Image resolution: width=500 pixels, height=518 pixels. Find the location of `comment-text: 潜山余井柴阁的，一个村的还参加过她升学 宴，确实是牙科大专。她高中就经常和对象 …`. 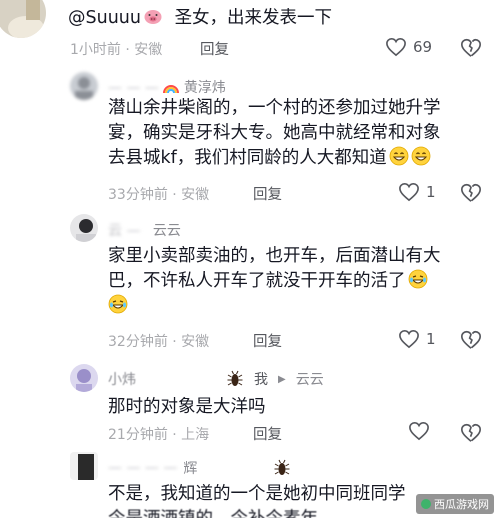

comment-text: 潜山余井柴阁的，一个村的还参加过她升学 宴，确实是牙科大专。她高中就经常和对象 … is located at coordinates (303, 133).